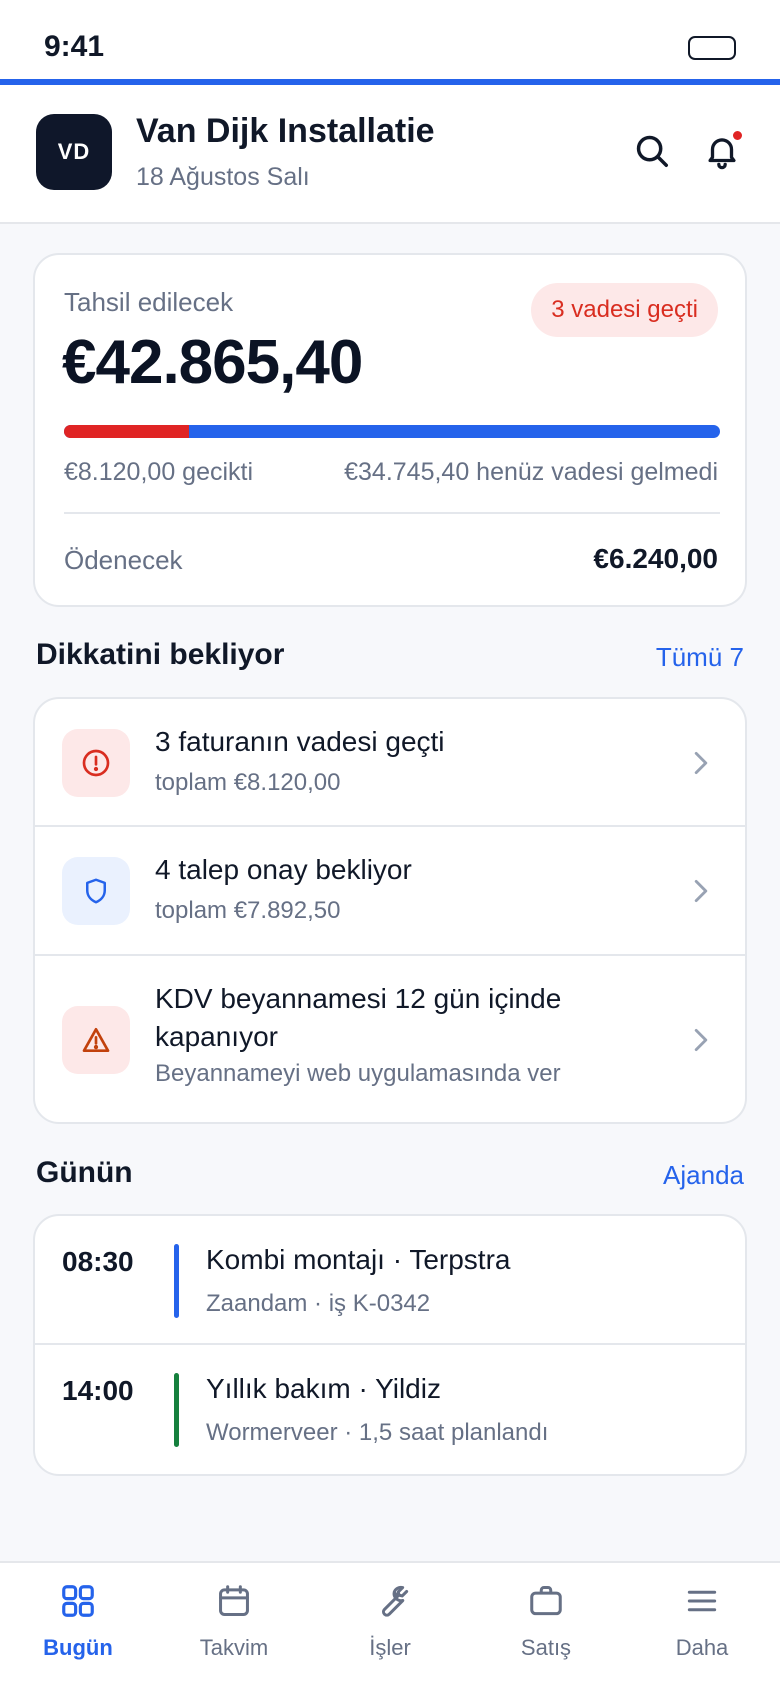 The height and width of the screenshot is (1688, 780). I want to click on notification-dot, so click(737, 135).